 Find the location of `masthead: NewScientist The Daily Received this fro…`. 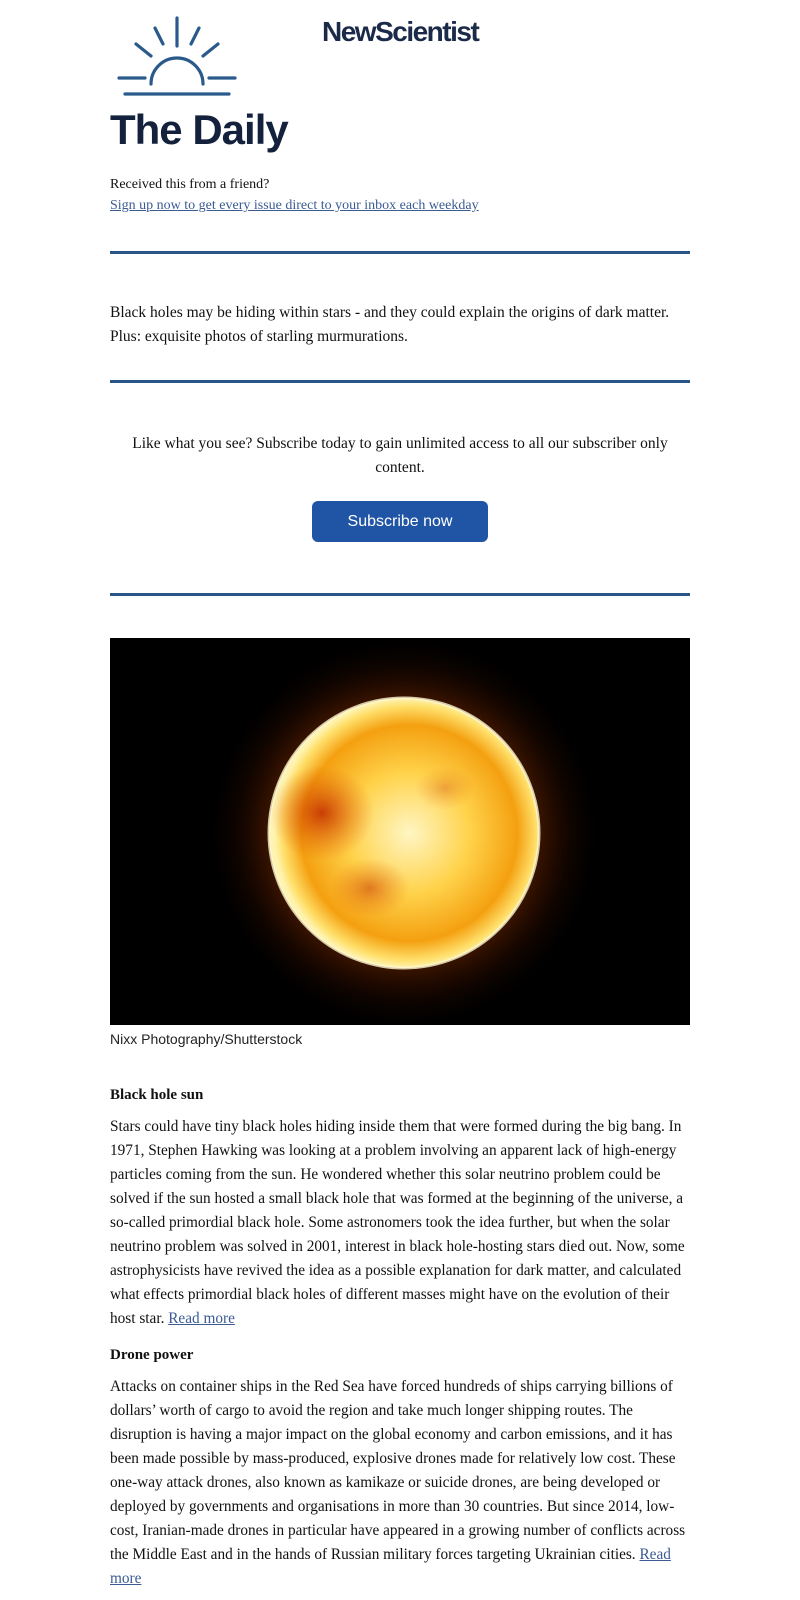

masthead: NewScientist The Daily Received this fro… is located at coordinates (400, 106).